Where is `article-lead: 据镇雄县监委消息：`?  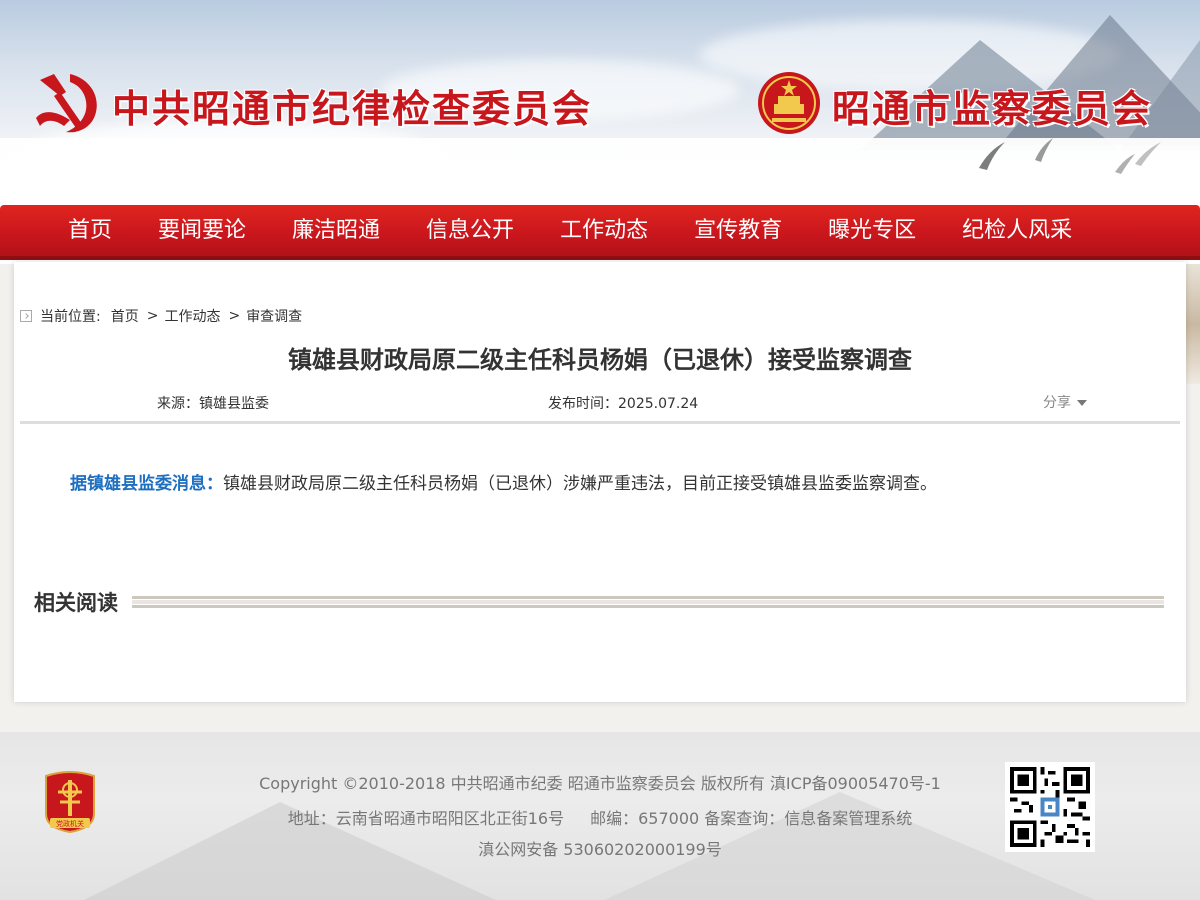 article-lead: 据镇雄县监委消息： is located at coordinates (146, 484).